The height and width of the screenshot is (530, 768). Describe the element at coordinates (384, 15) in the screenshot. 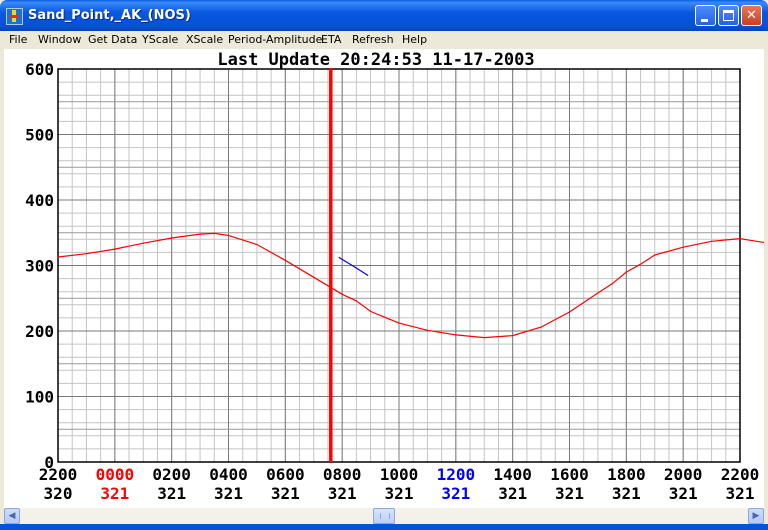

I see `title-bar: Sand_Point,_AK_(NOS)` at that location.